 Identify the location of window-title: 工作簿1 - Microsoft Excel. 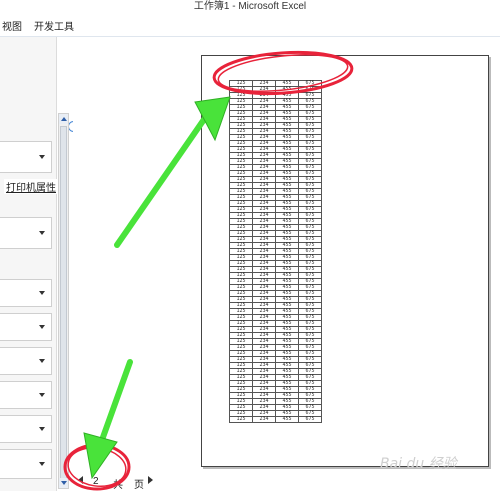
(250, 7).